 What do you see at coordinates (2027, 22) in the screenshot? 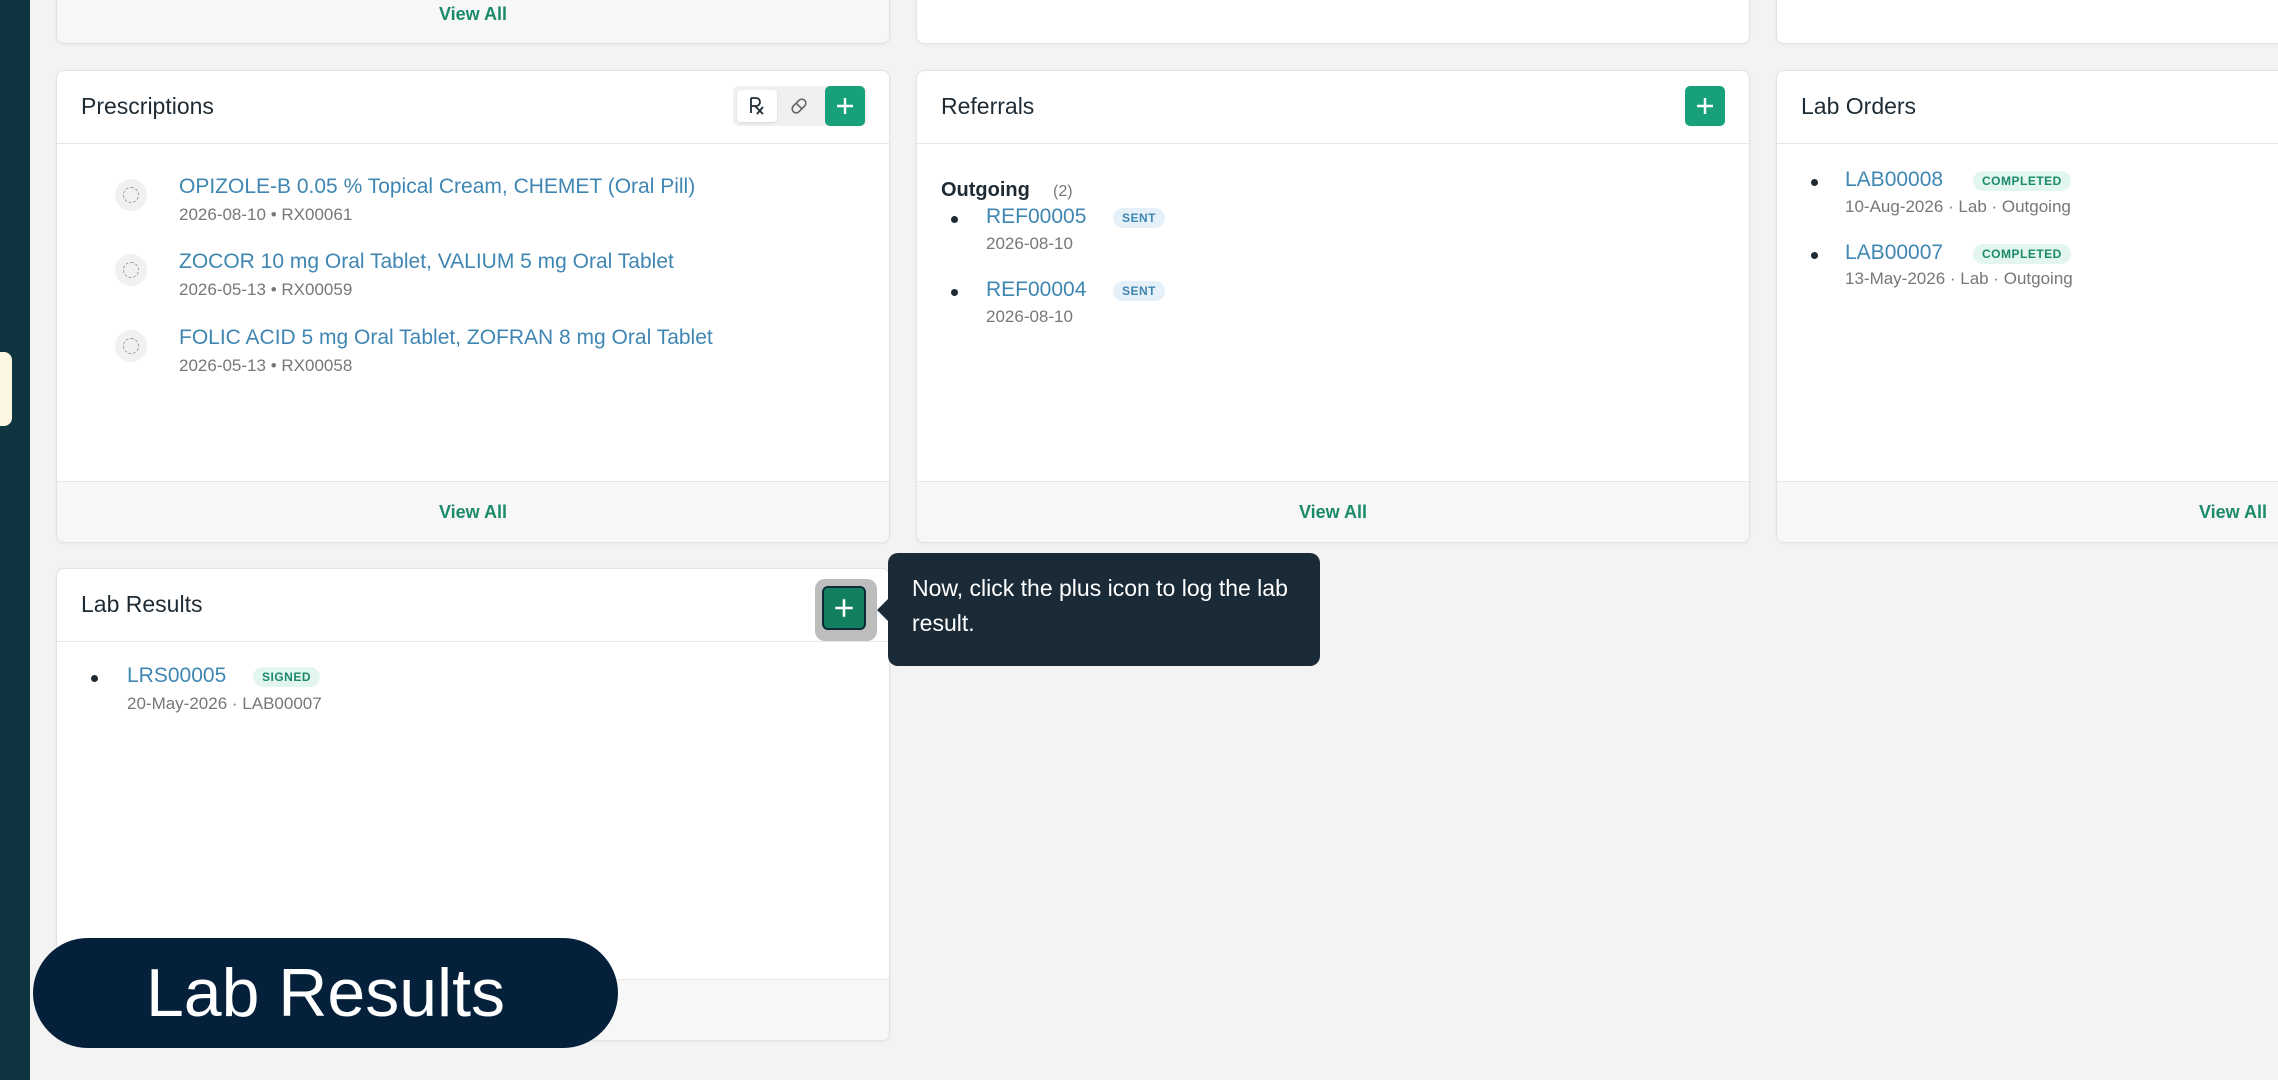
I see `top-card-right` at bounding box center [2027, 22].